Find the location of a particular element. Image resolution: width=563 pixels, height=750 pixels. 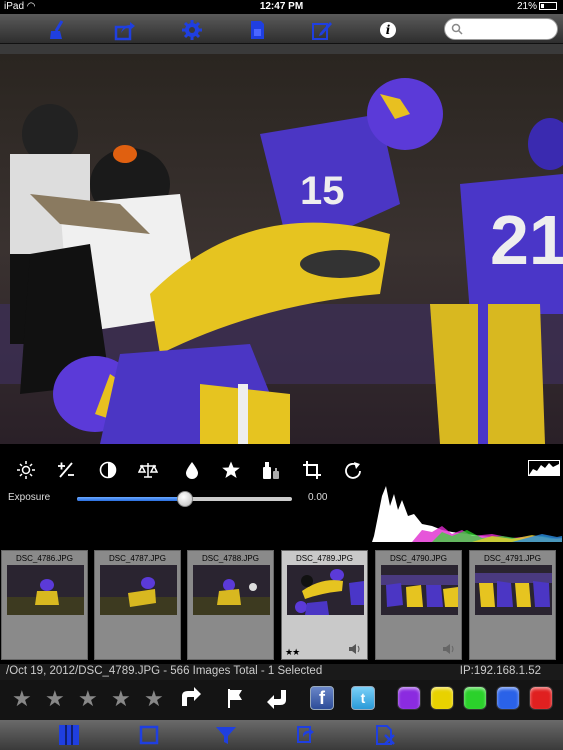

thumbnail: DSC_4787.JPG is located at coordinates (137, 605).